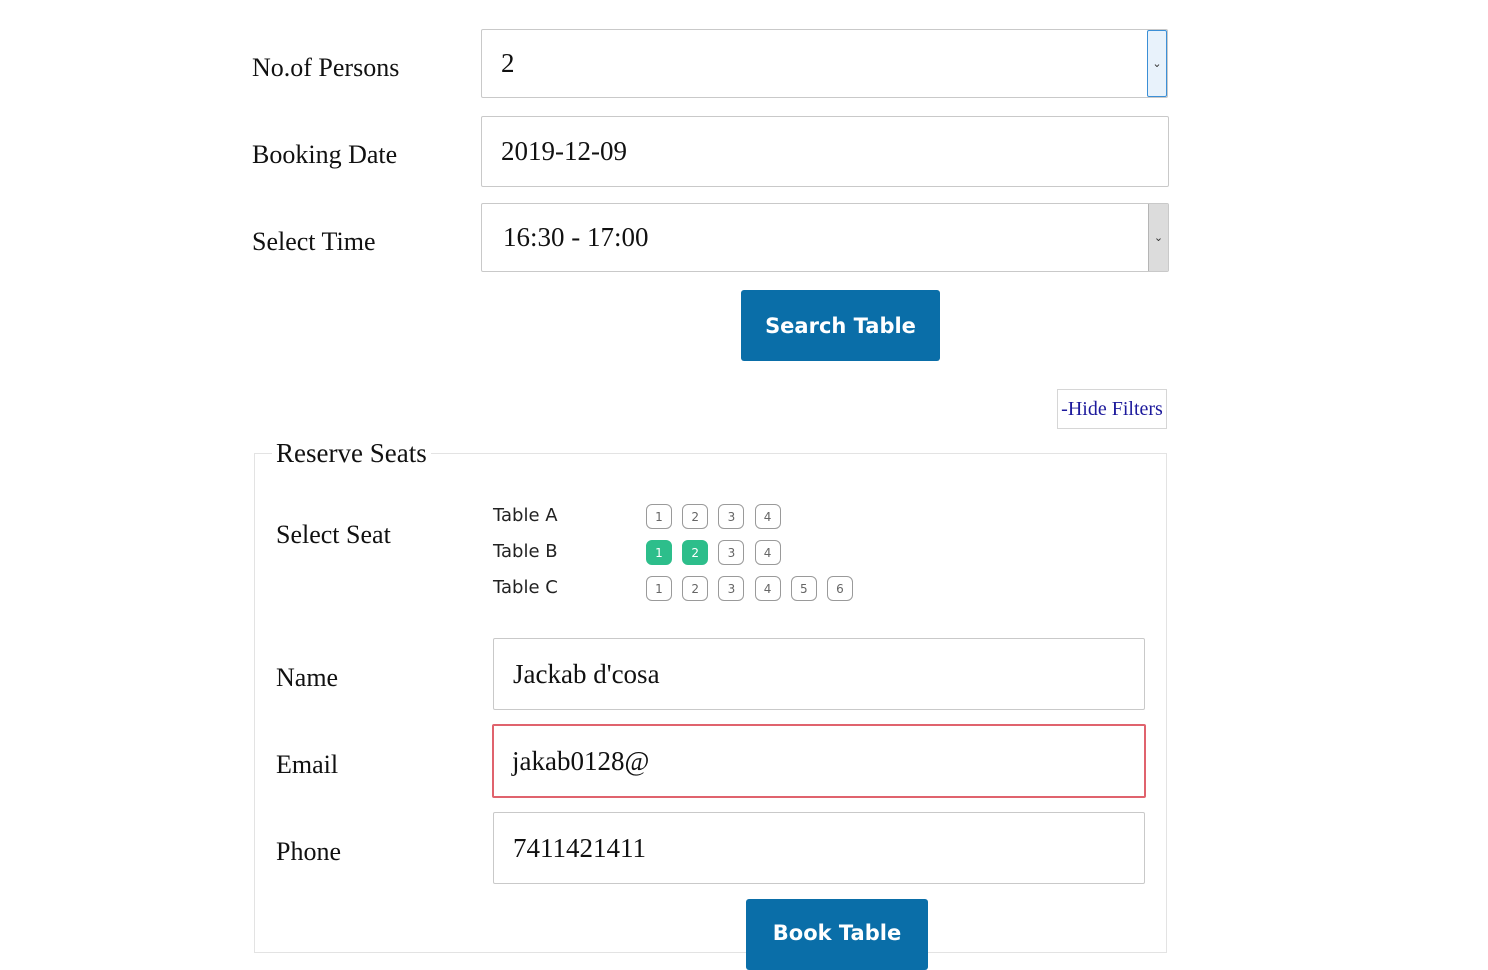 The height and width of the screenshot is (970, 1488). I want to click on name-input: Jackab d'cosa, so click(819, 674).